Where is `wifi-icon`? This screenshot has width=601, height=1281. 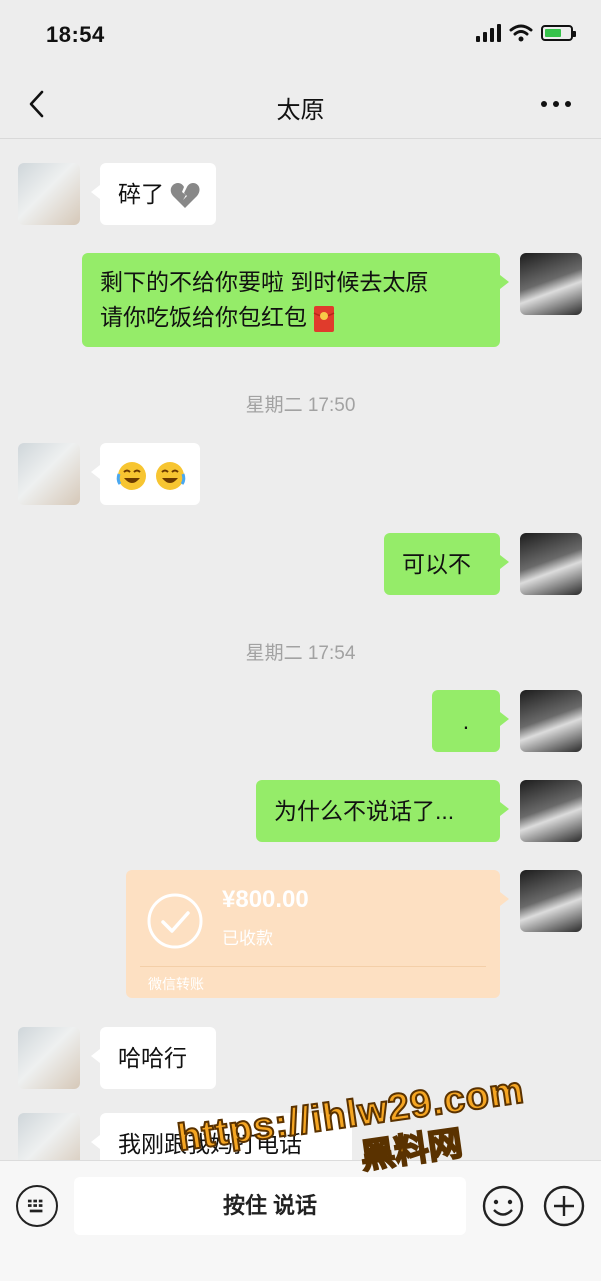
wifi-icon is located at coordinates (521, 33).